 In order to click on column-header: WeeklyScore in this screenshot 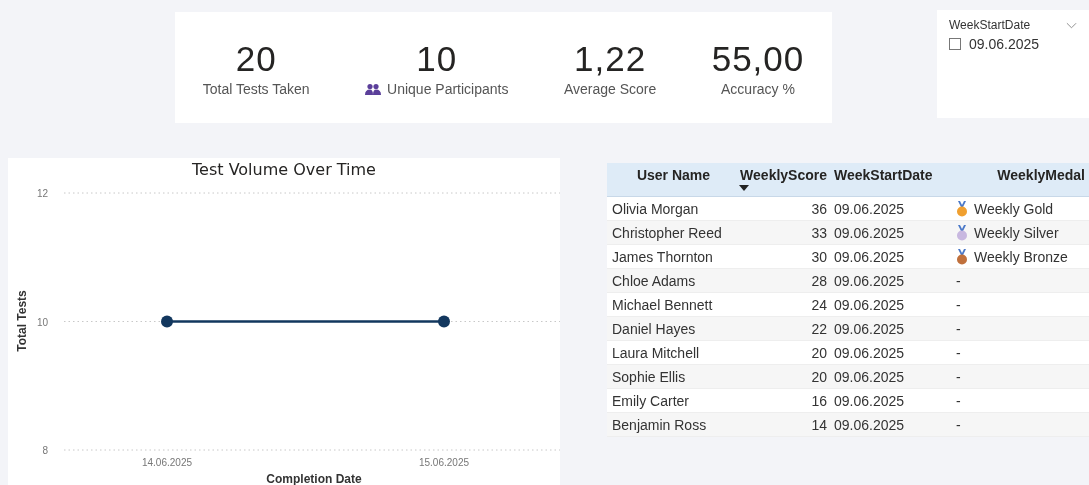, I will do `click(783, 179)`.